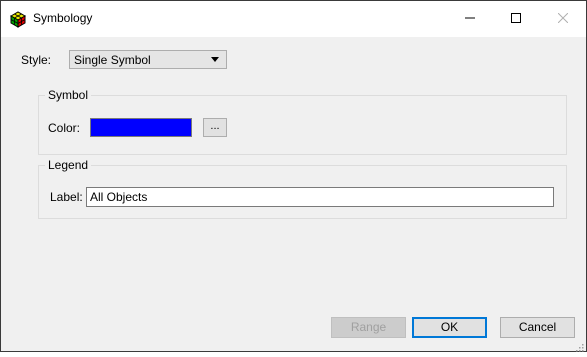 The width and height of the screenshot is (587, 357). What do you see at coordinates (18, 19) in the screenshot?
I see `app-icon` at bounding box center [18, 19].